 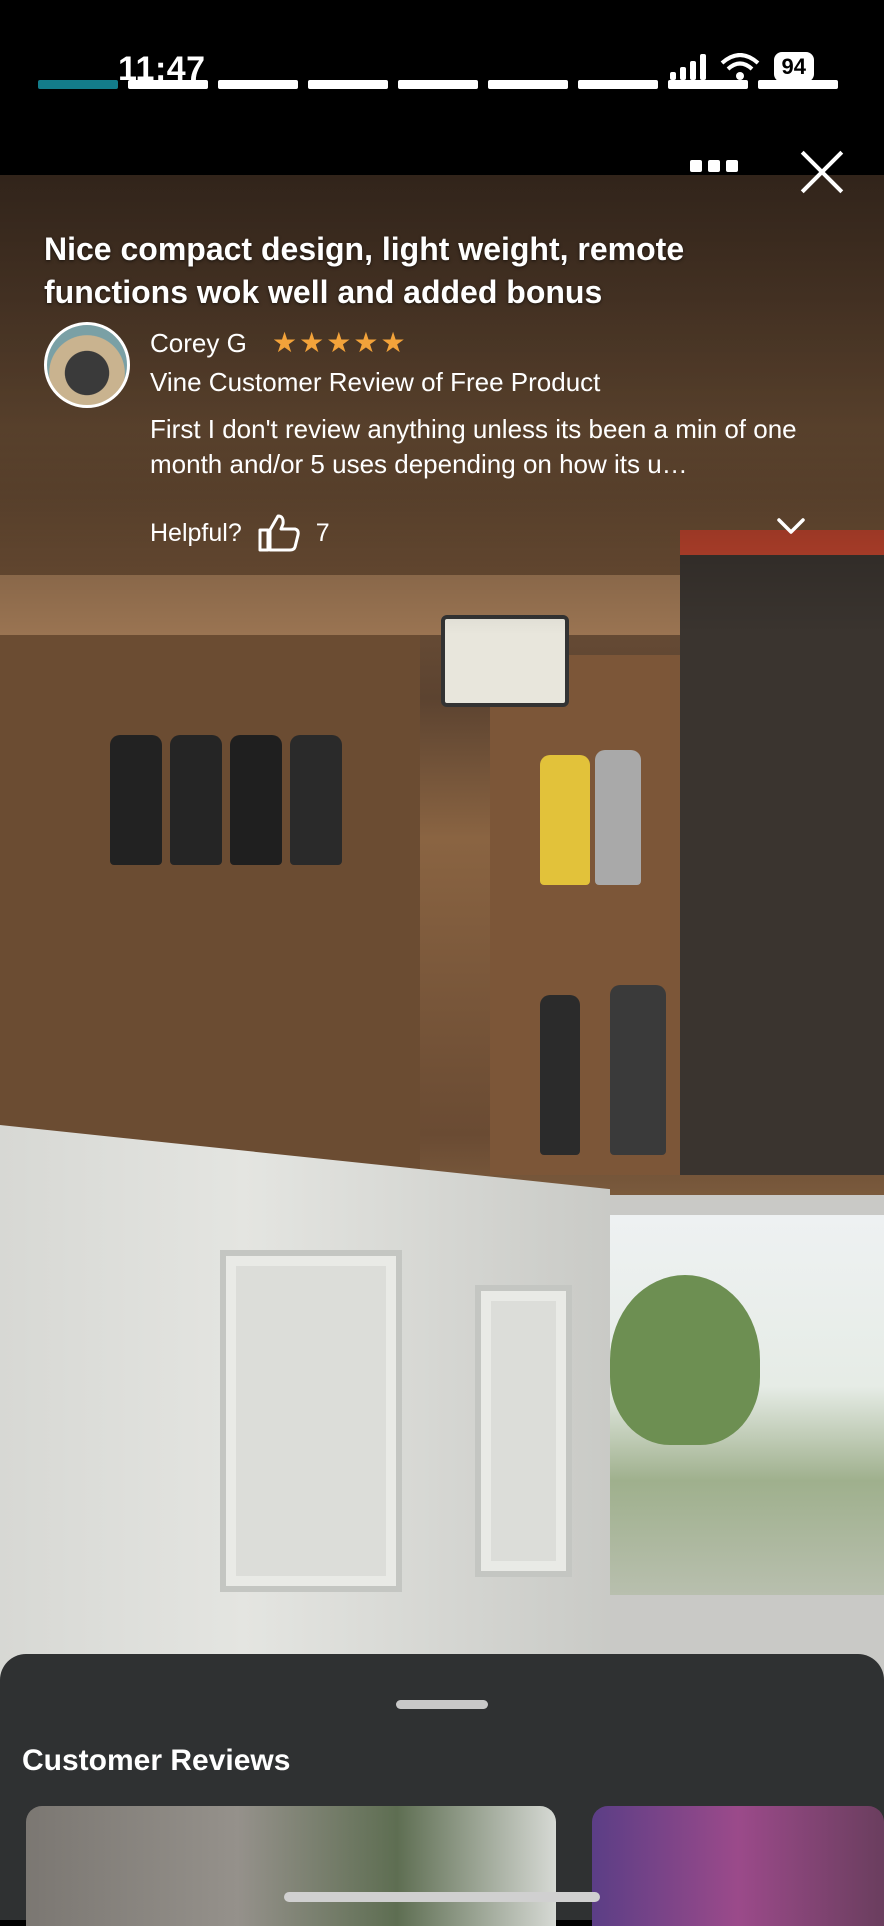 What do you see at coordinates (87, 365) in the screenshot?
I see `avatar` at bounding box center [87, 365].